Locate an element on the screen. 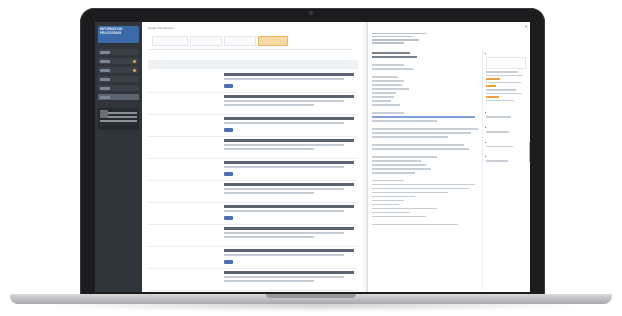 The image size is (622, 316). card-text-line is located at coordinates (118, 121).